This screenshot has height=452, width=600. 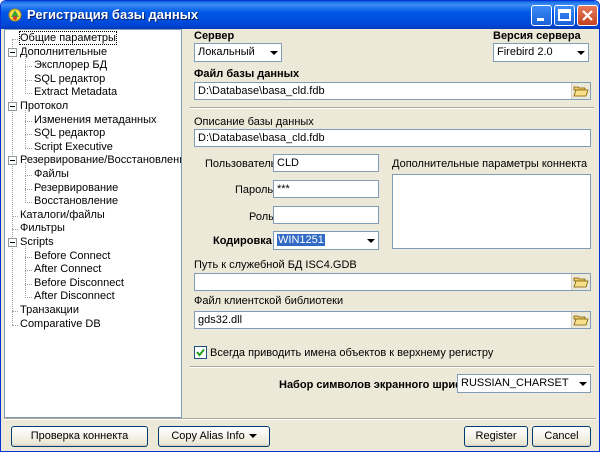 I want to click on tree-item: Изменения метаданных, so click(x=95, y=120).